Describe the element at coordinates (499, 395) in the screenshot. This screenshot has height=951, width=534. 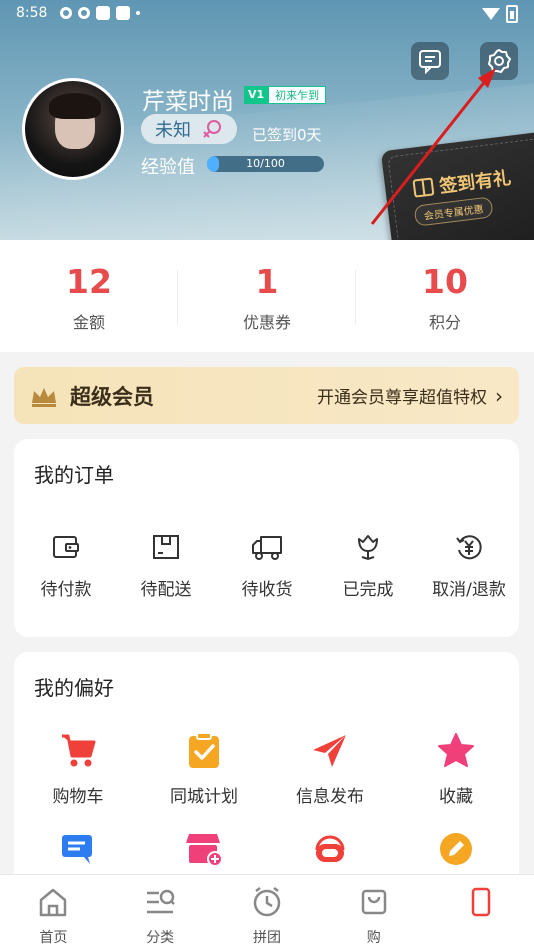
I see `chevron-right-icon: ›` at that location.